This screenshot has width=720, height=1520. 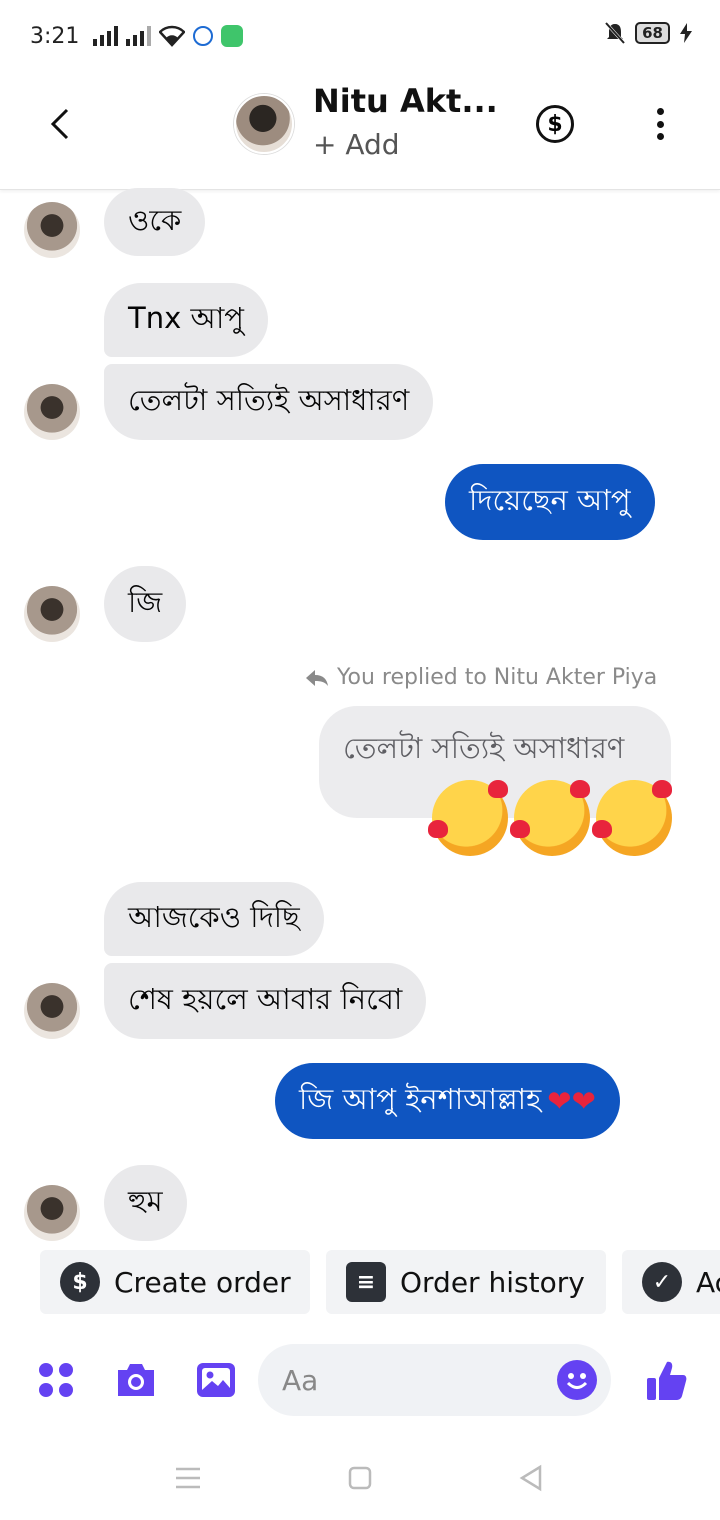 I want to click on message-outgoing: জি আপু ইনশাআল্লাহ ❤❤, so click(x=447, y=1101).